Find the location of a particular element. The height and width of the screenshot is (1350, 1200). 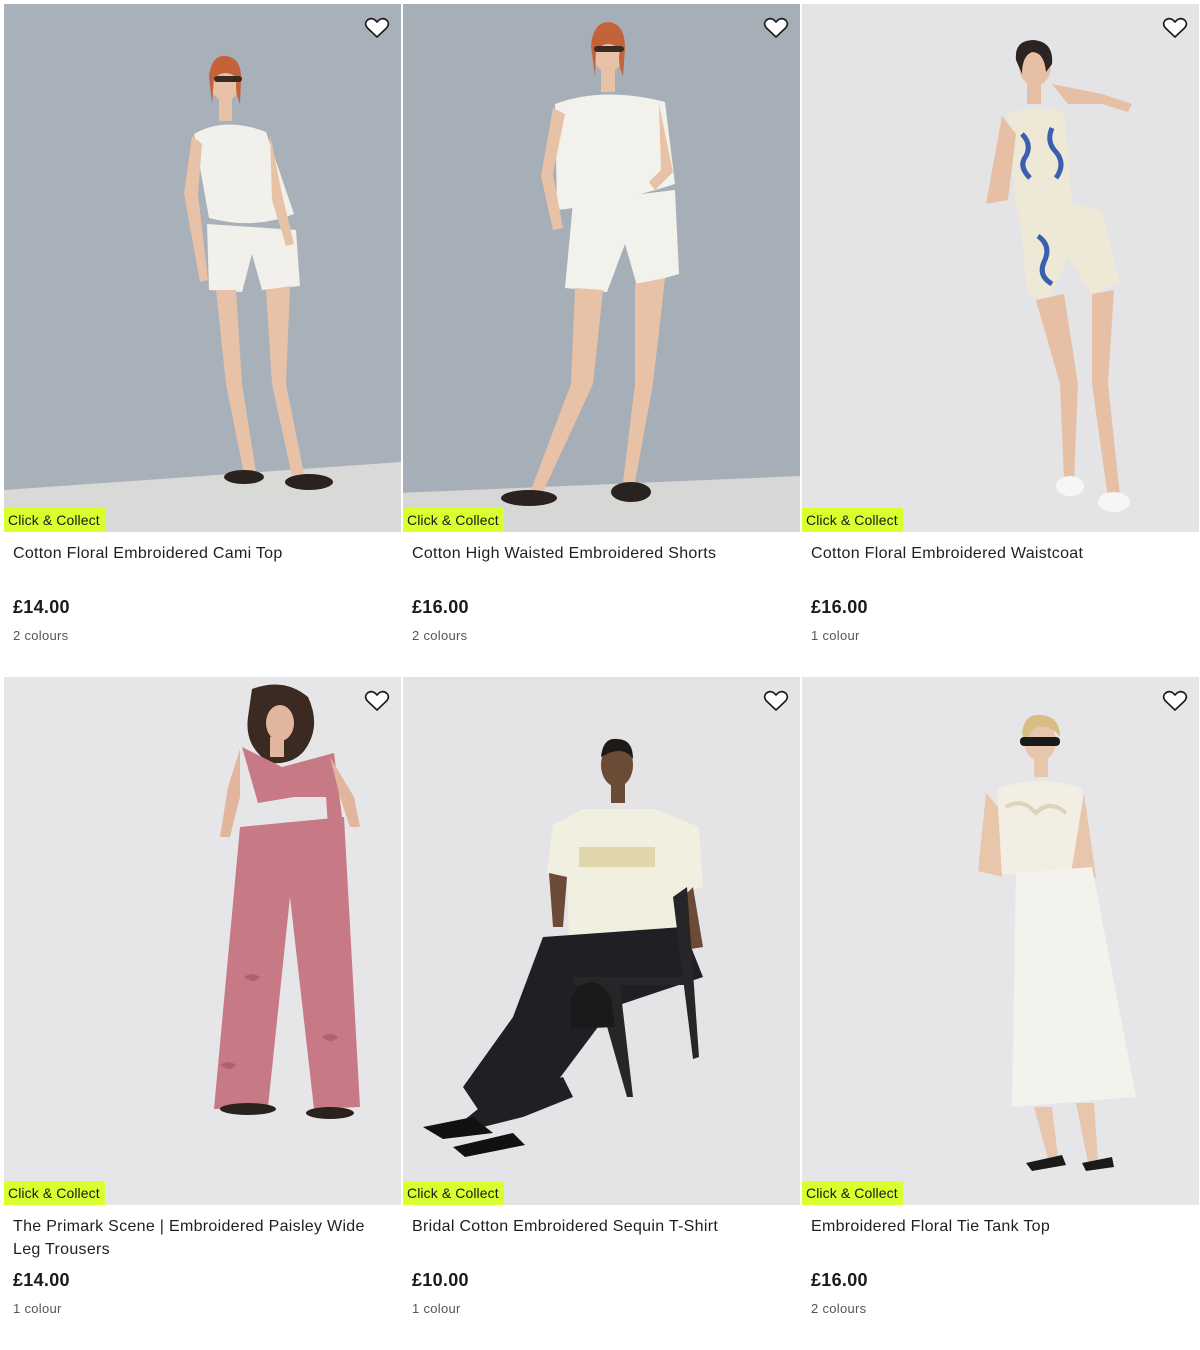

product-price: £10.00 is located at coordinates (440, 1280).